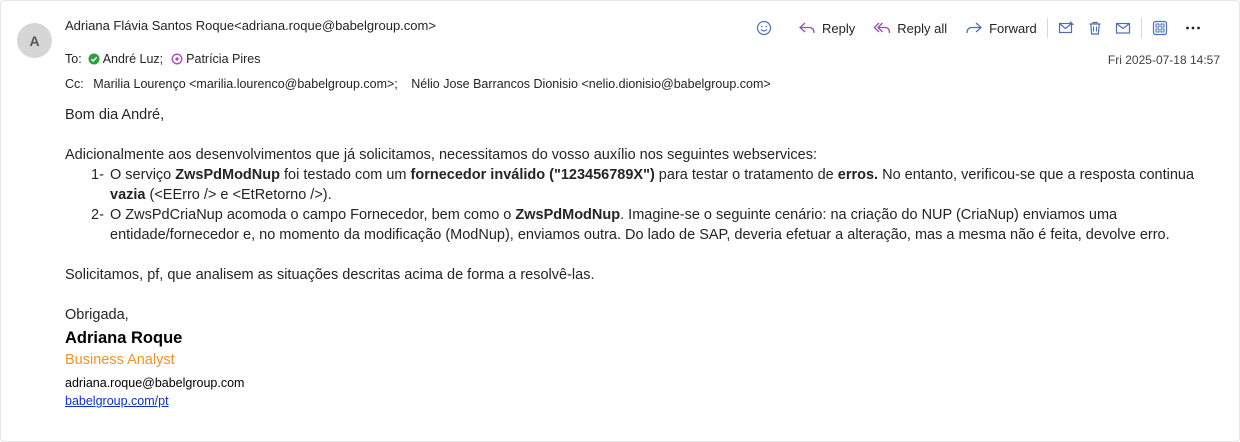 The height and width of the screenshot is (442, 1240). Describe the element at coordinates (223, 59) in the screenshot. I see `recipient-name: Patrícia Pires` at that location.